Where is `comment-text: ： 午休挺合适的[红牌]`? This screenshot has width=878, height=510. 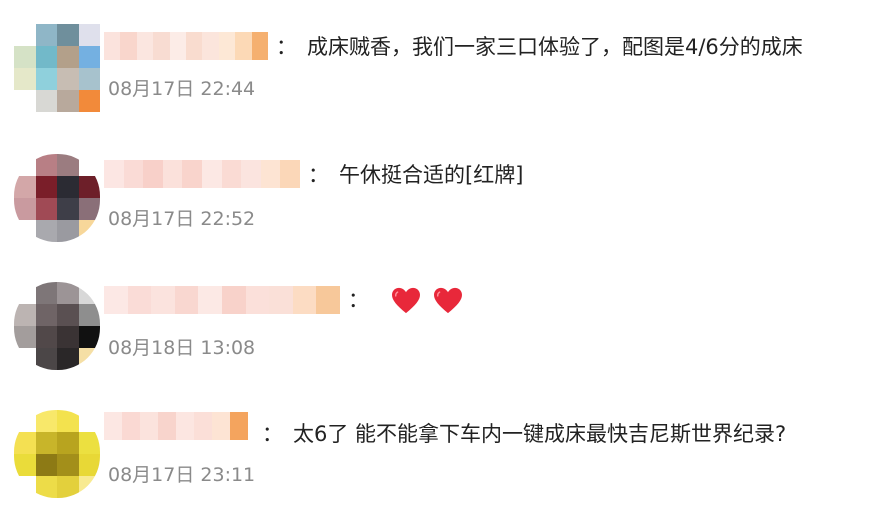
comment-text: ： 午休挺合适的[红牌] is located at coordinates (415, 175).